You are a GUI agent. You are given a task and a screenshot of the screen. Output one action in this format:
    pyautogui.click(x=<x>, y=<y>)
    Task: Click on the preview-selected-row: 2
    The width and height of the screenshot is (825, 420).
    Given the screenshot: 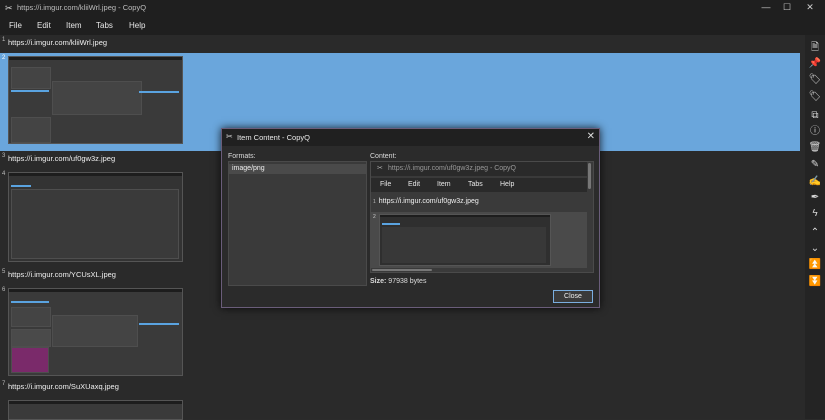 What is the action you would take?
    pyautogui.click(x=479, y=240)
    